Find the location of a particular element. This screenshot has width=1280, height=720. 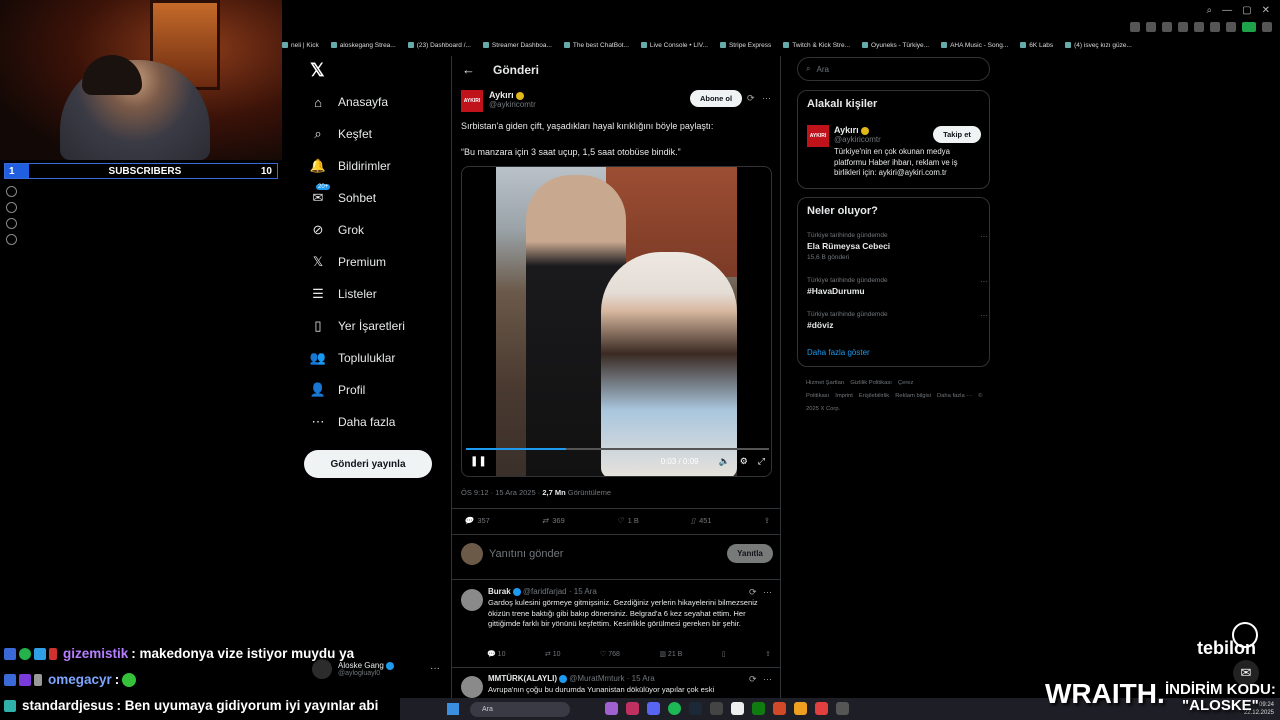

zoom-icon is located at coordinates (1135, 27).